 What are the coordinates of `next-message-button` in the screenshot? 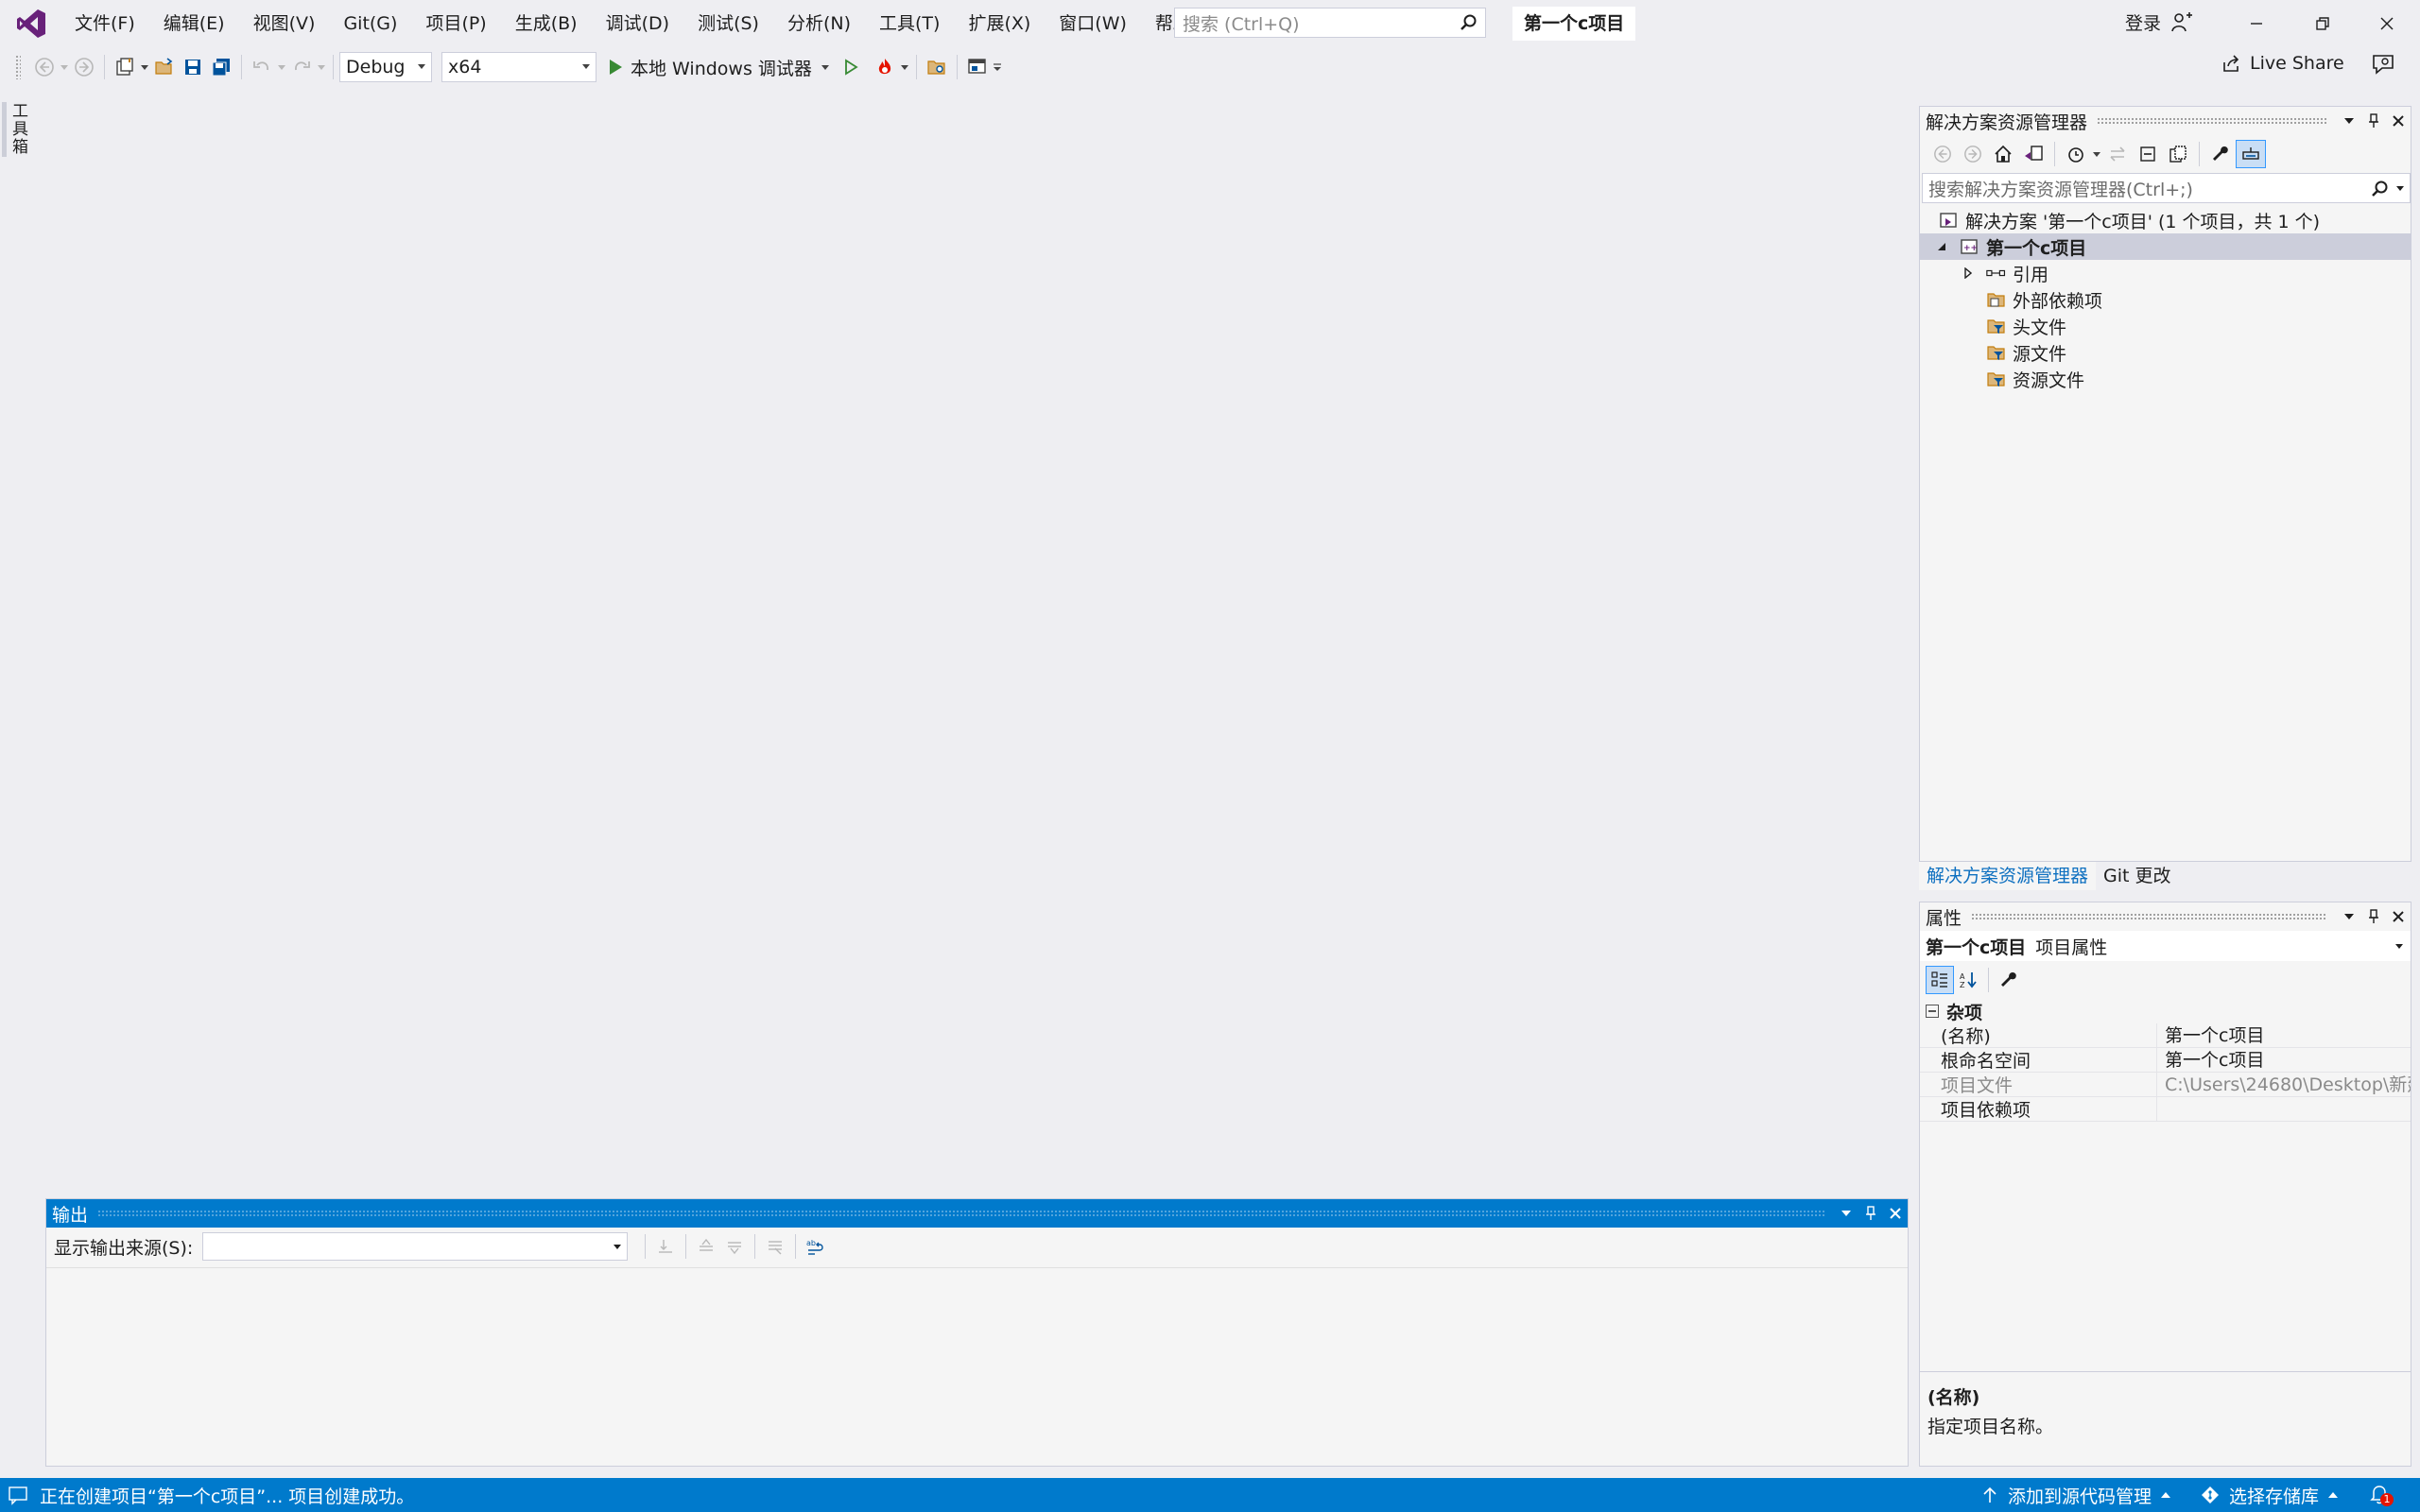 It's located at (735, 1246).